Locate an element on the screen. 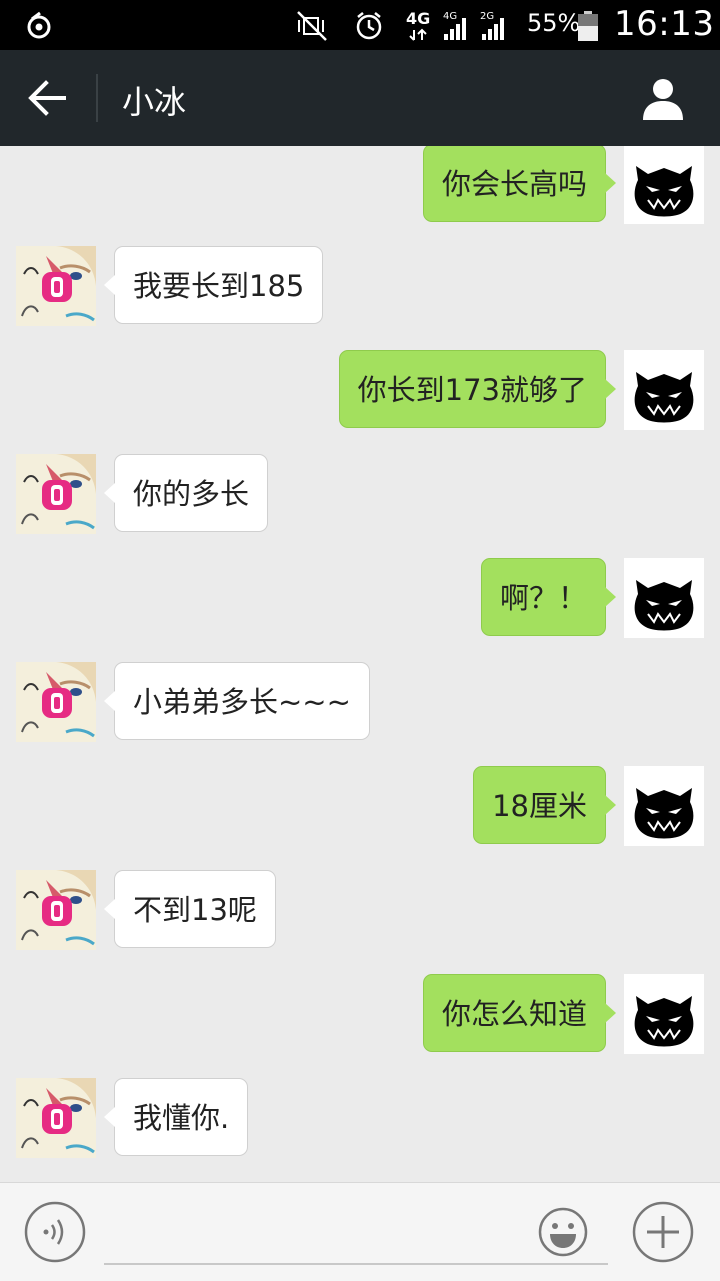 The width and height of the screenshot is (720, 1281). app-notification-icon is located at coordinates (39, 25).